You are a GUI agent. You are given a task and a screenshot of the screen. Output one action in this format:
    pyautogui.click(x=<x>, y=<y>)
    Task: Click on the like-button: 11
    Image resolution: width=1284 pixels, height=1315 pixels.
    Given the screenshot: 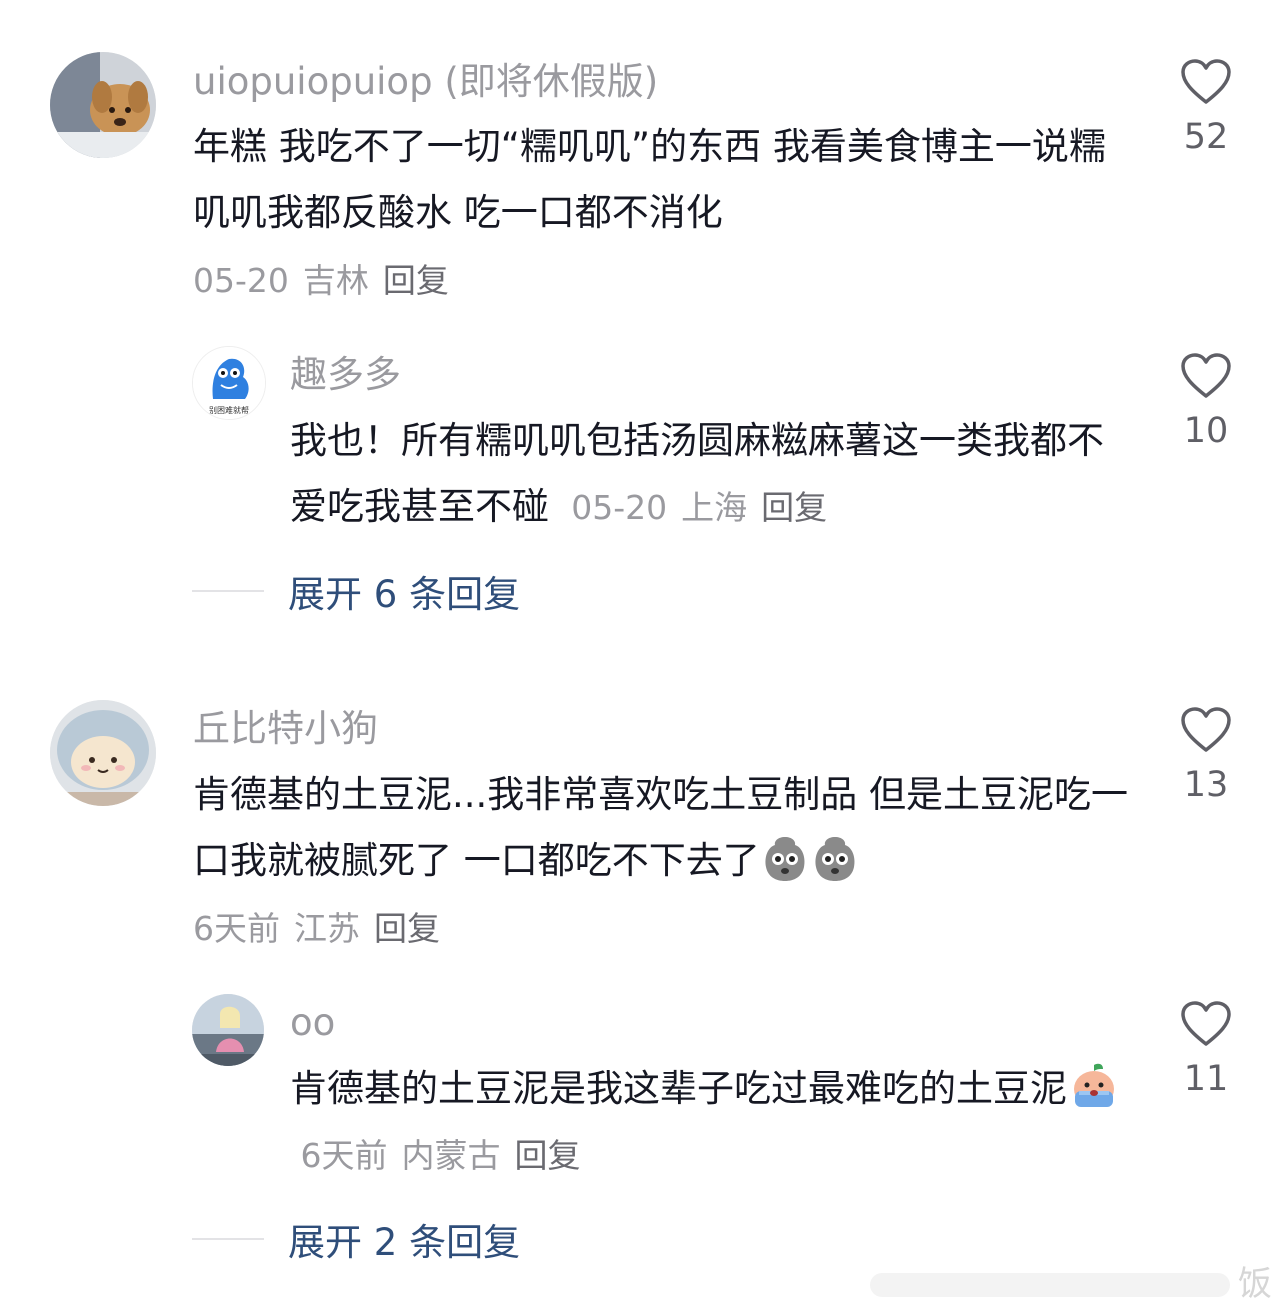 What is the action you would take?
    pyautogui.click(x=1206, y=1052)
    